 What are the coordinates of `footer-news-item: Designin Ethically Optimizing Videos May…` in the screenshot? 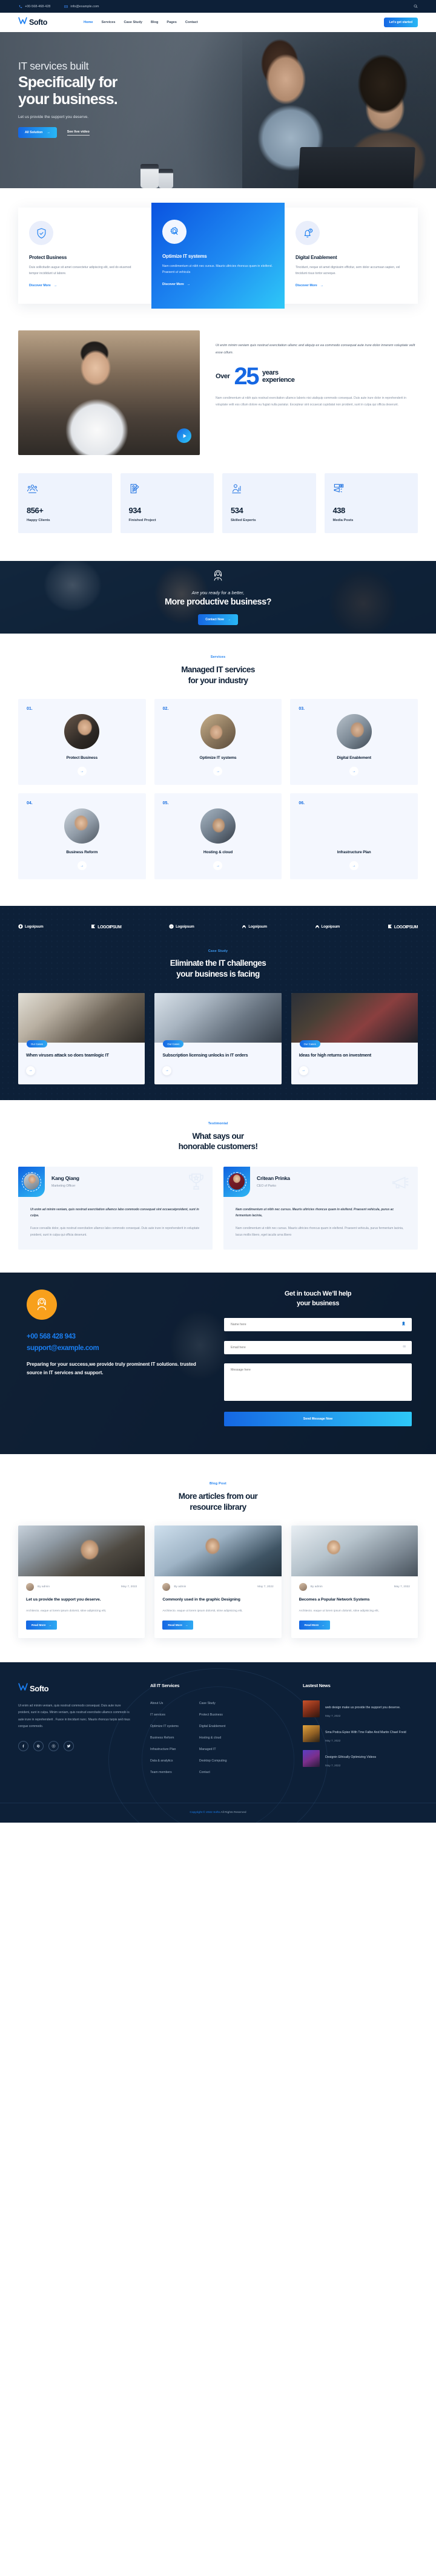 It's located at (360, 1759).